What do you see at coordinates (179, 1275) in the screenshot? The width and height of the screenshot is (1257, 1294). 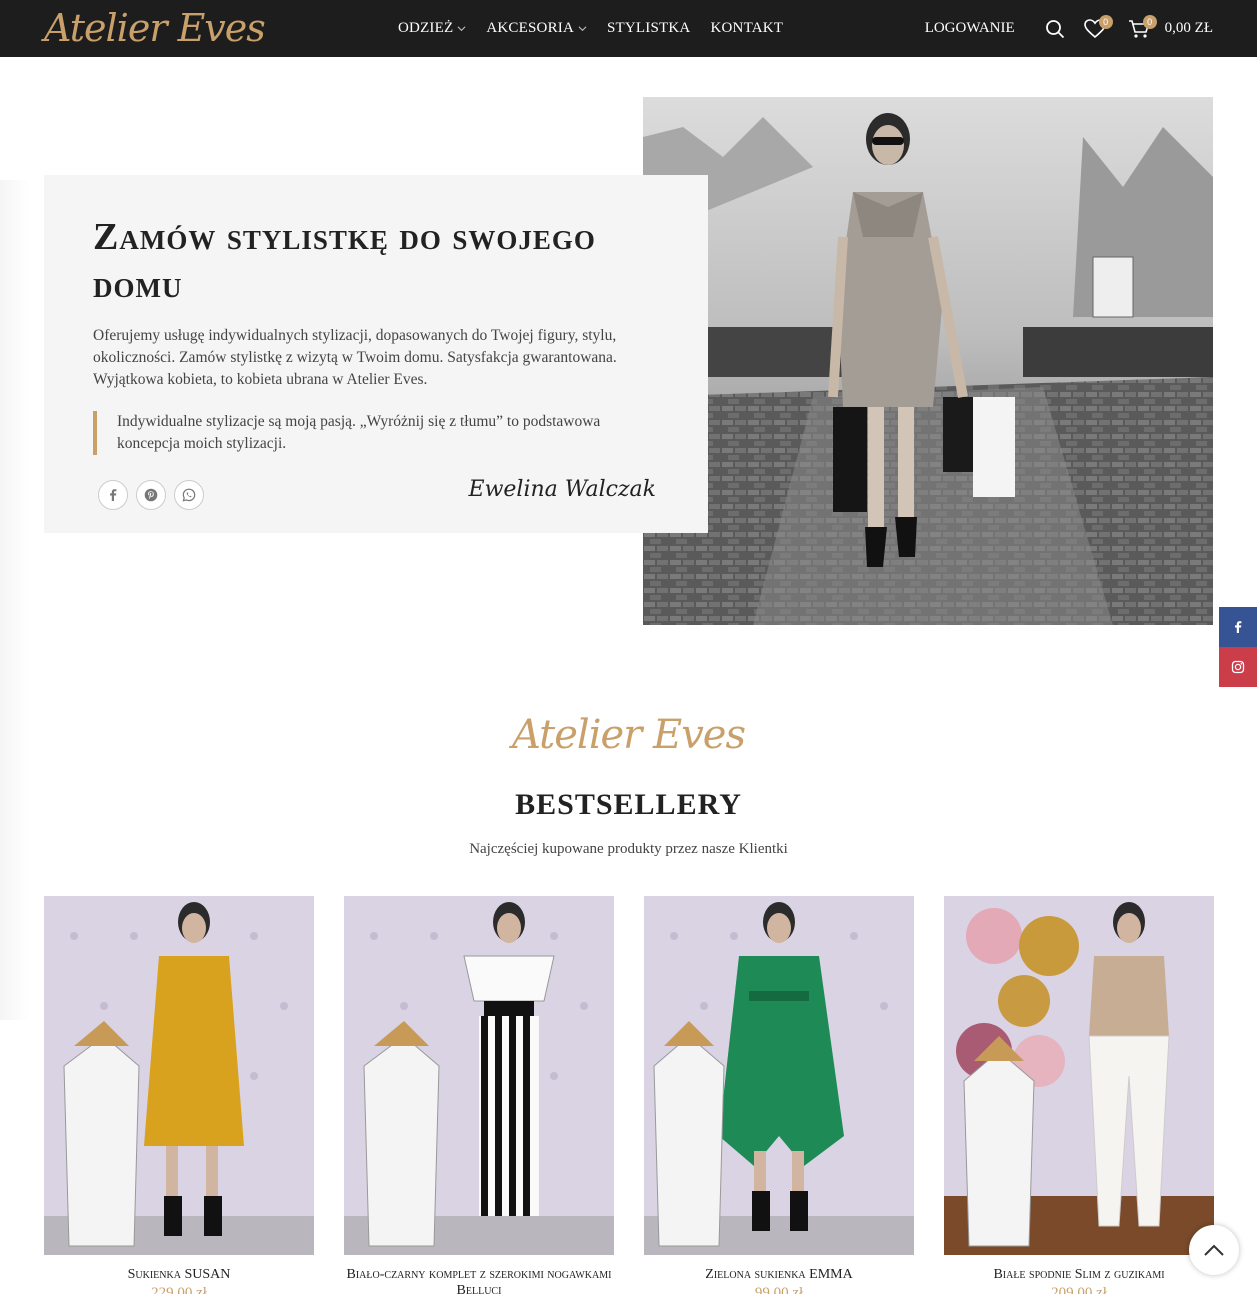 I see `product-name: Sukienka SUSAN` at bounding box center [179, 1275].